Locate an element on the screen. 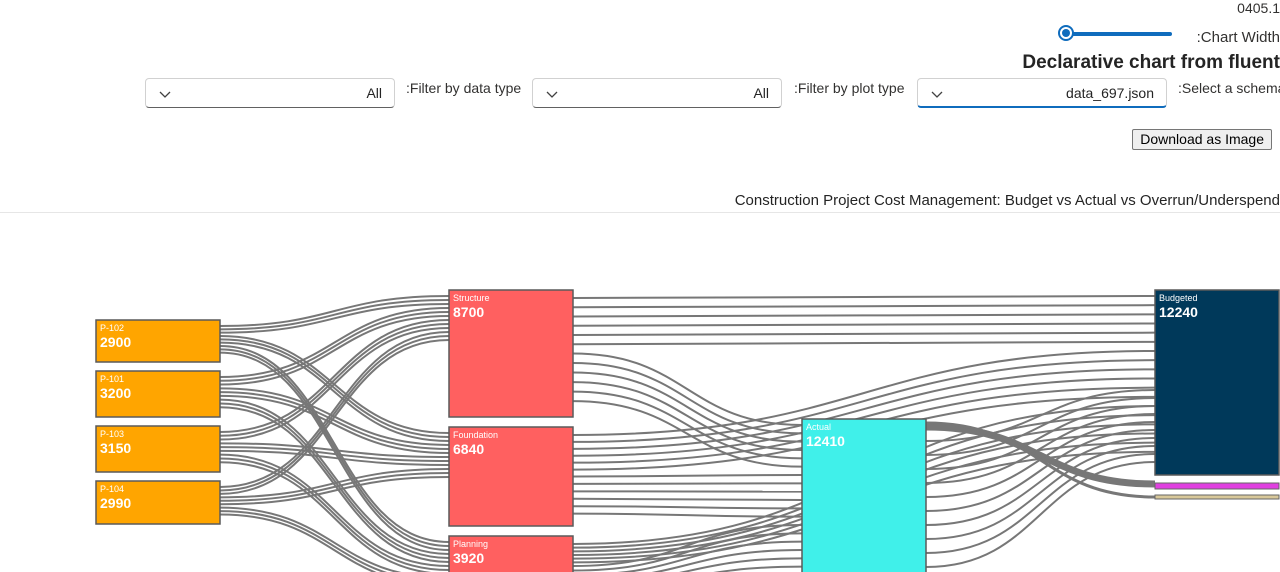 This screenshot has width=1280, height=572. schema-dropdown: data_697.json is located at coordinates (1042, 93).